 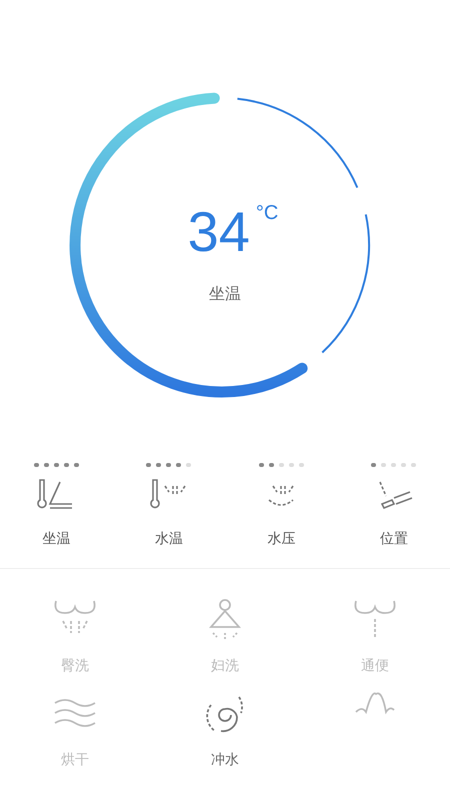 I want to click on temperature-value: 34, so click(x=219, y=232).